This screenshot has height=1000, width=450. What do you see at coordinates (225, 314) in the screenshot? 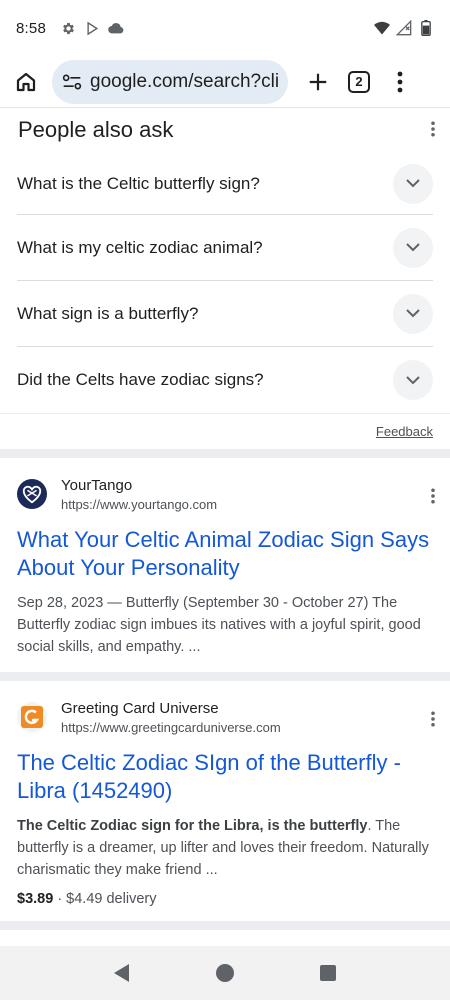
I see `paa-question: What sign is a butterfly?` at bounding box center [225, 314].